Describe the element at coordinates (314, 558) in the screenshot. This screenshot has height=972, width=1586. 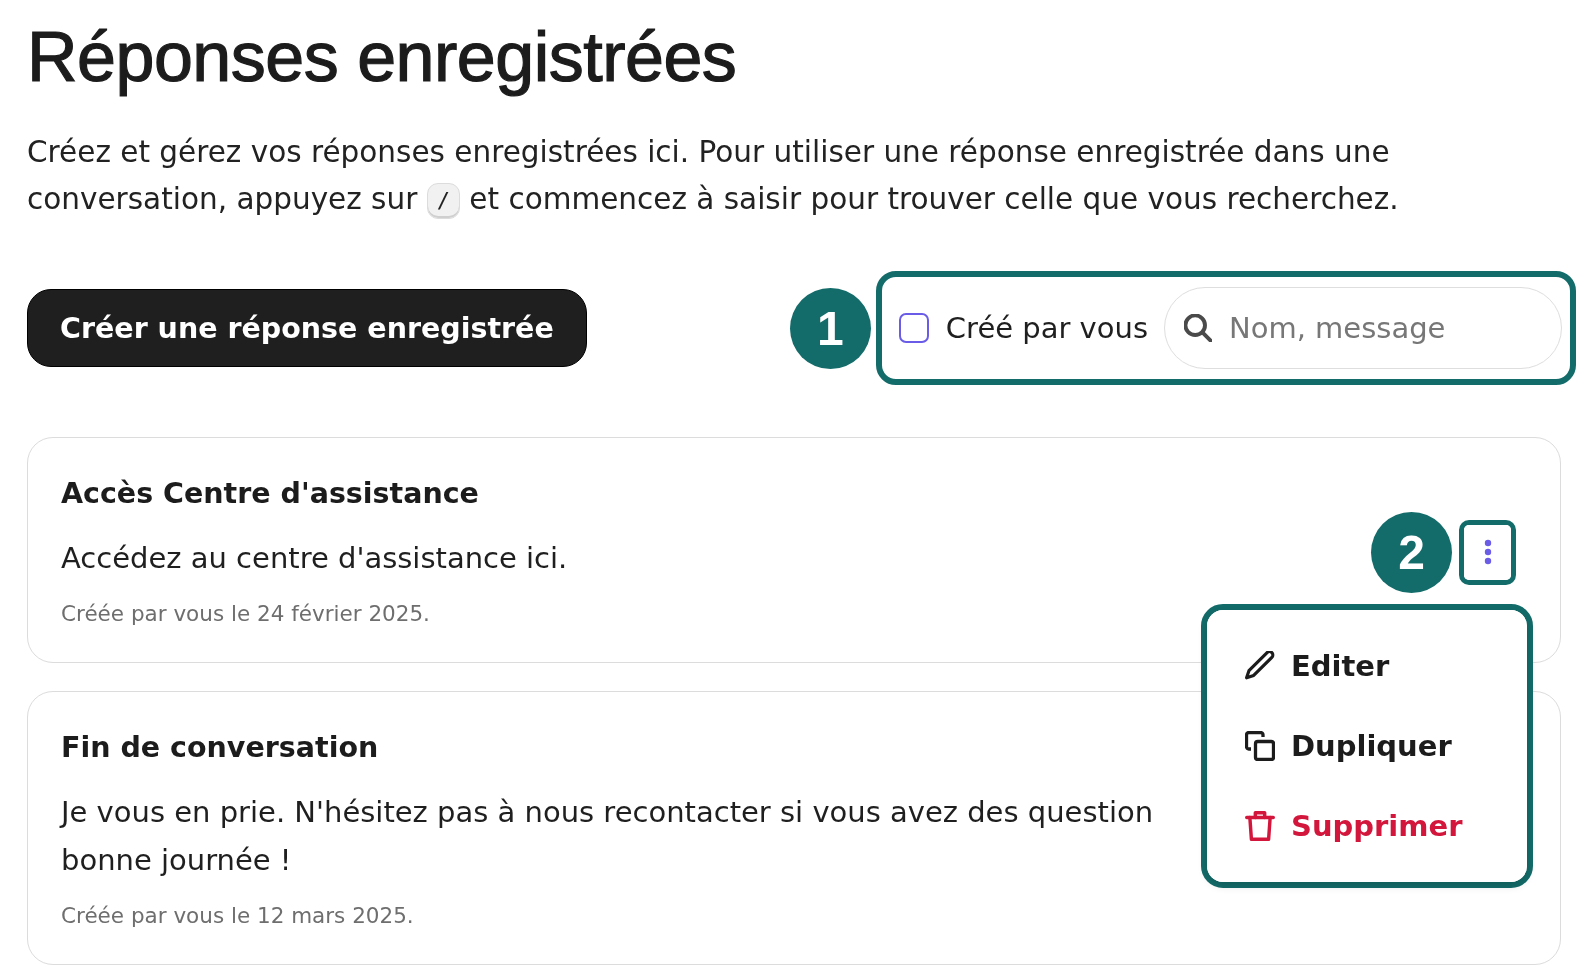
I see `message-text: Accédez au centre d'assistance ici.` at that location.